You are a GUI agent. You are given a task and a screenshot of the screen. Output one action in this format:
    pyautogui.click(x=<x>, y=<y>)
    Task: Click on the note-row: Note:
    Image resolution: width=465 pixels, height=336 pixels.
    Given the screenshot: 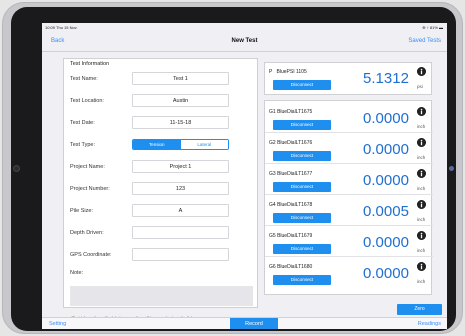 What is the action you would take?
    pyautogui.click(x=163, y=273)
    